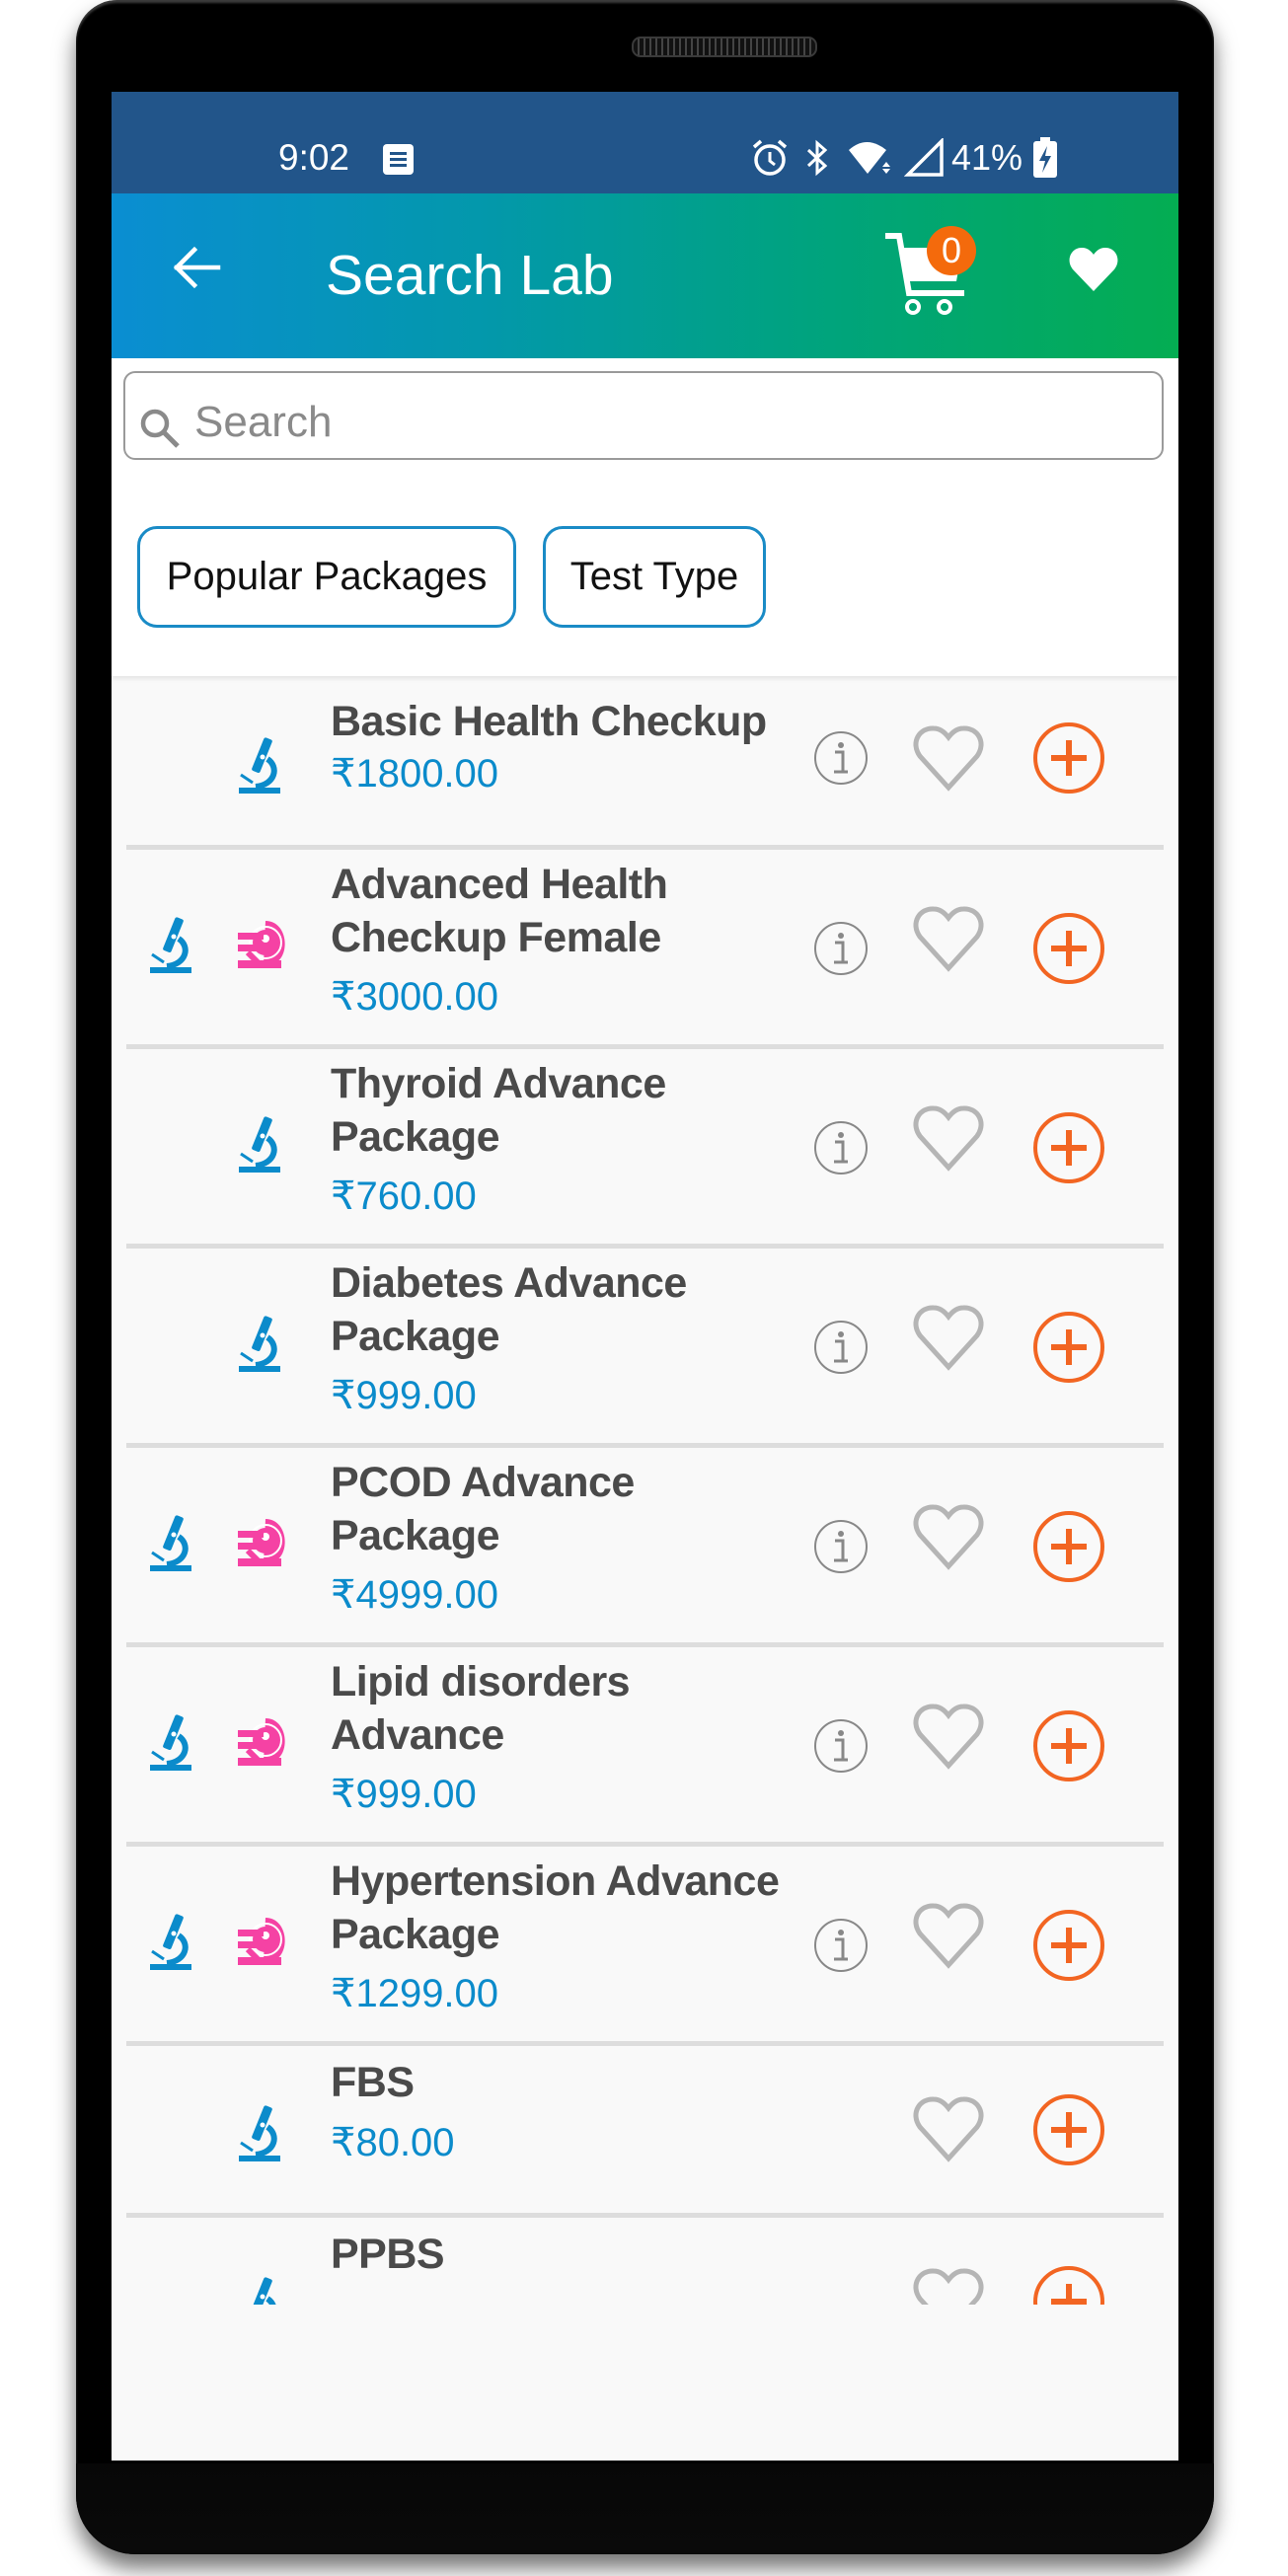 The image size is (1288, 2576). I want to click on list-item: Diabetes Advance Package ₹999.00, so click(645, 1346).